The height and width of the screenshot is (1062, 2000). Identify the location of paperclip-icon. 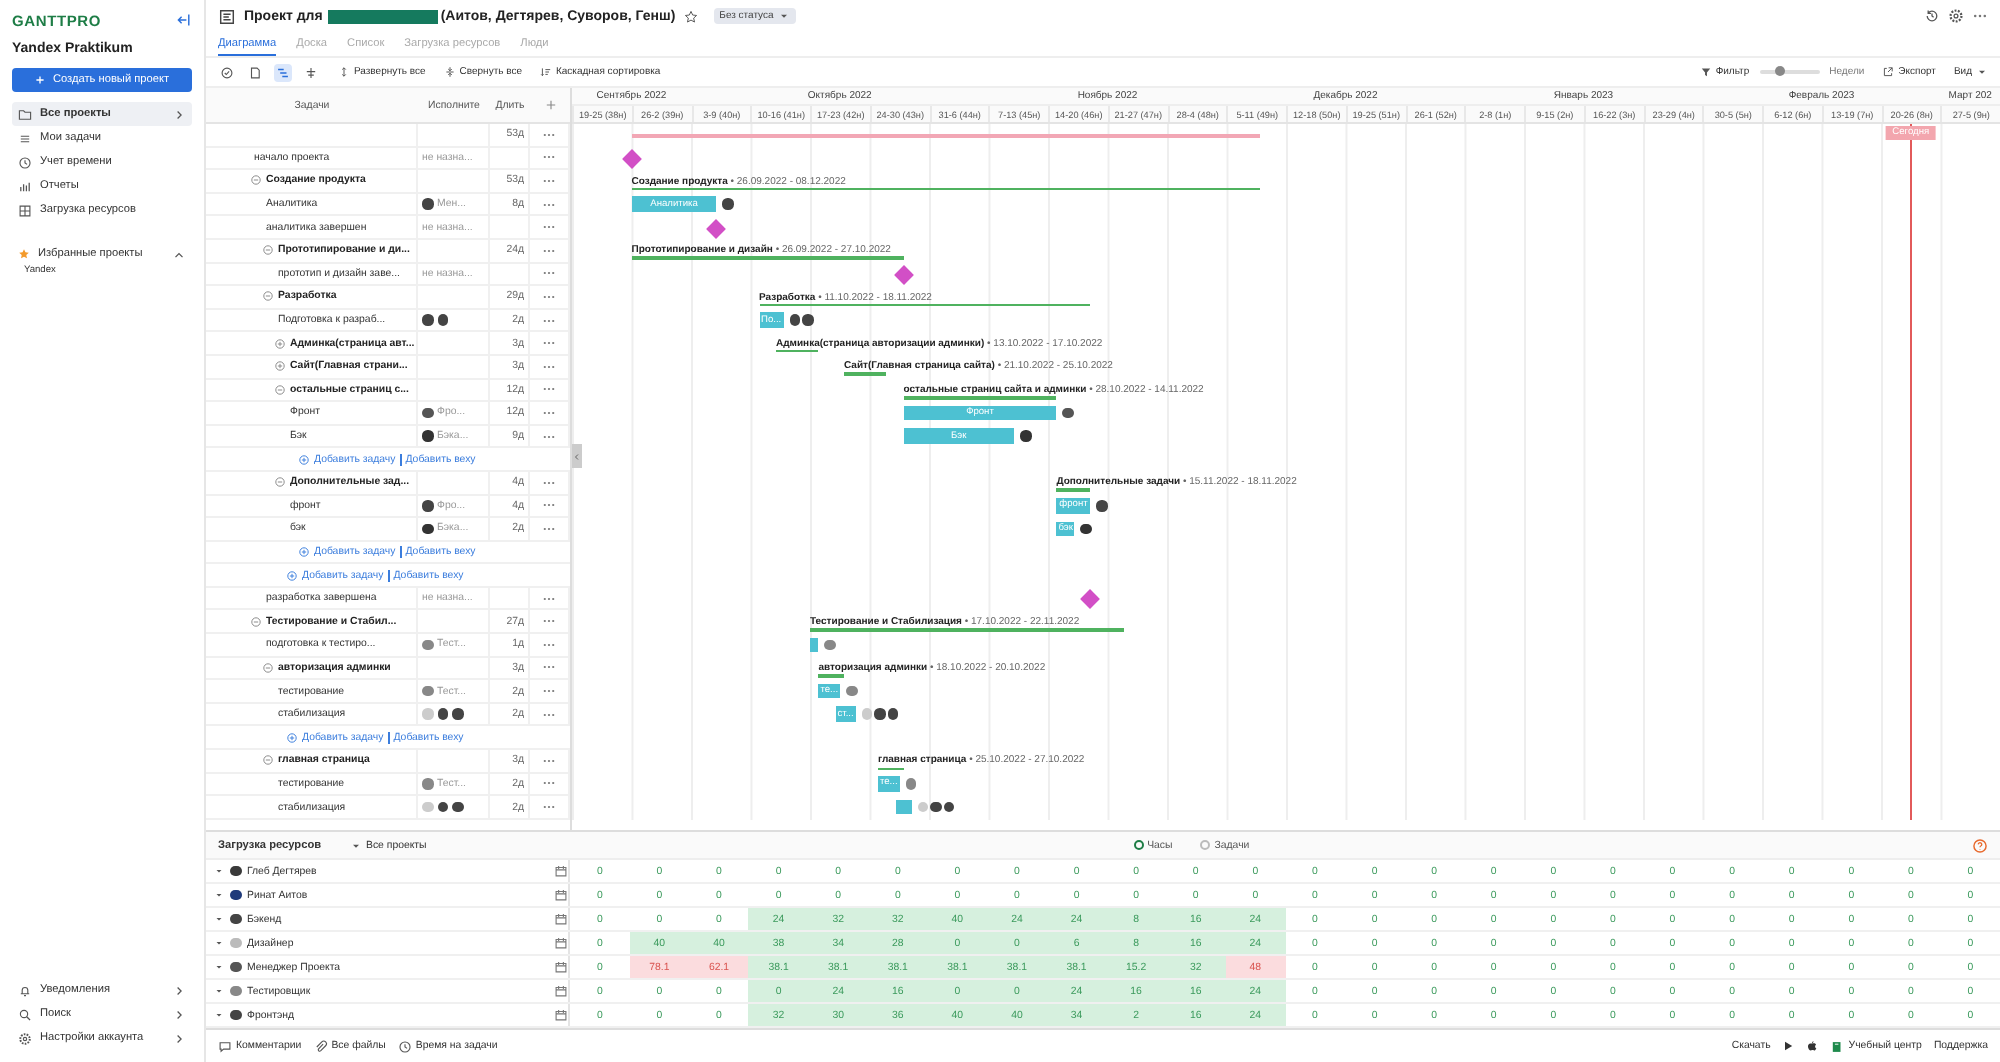
(320, 1046).